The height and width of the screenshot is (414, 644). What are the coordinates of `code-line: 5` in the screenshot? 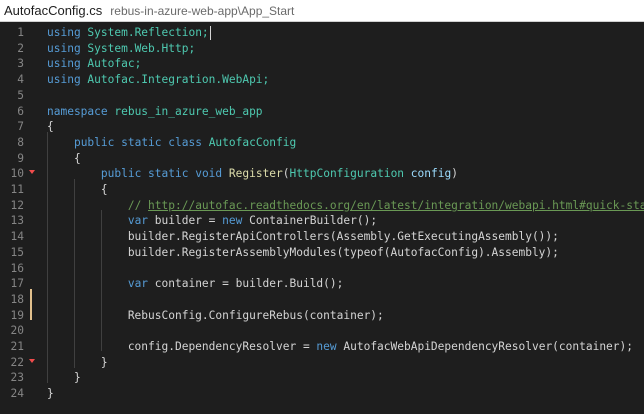 It's located at (322, 96).